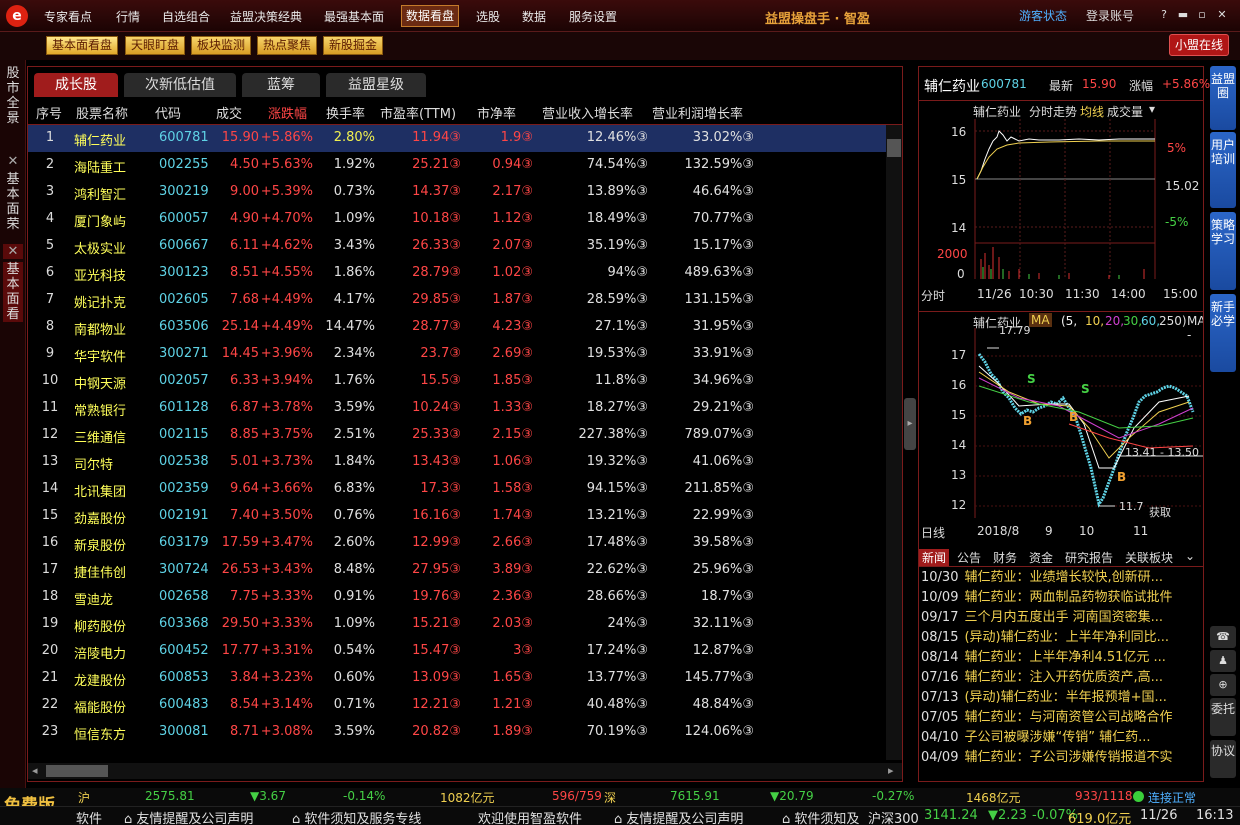 The image size is (1240, 825). What do you see at coordinates (969, 557) in the screenshot?
I see `news-tab-announcement: 公告` at bounding box center [969, 557].